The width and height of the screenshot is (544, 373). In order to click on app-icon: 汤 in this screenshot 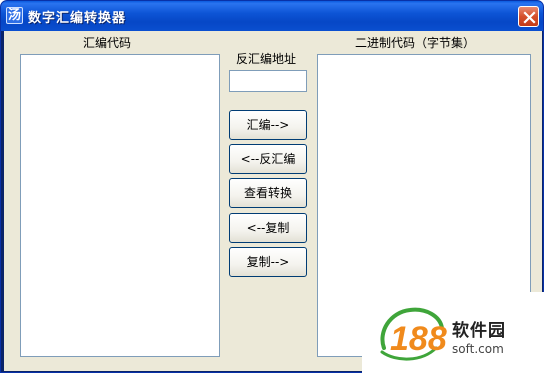, I will do `click(14, 15)`.